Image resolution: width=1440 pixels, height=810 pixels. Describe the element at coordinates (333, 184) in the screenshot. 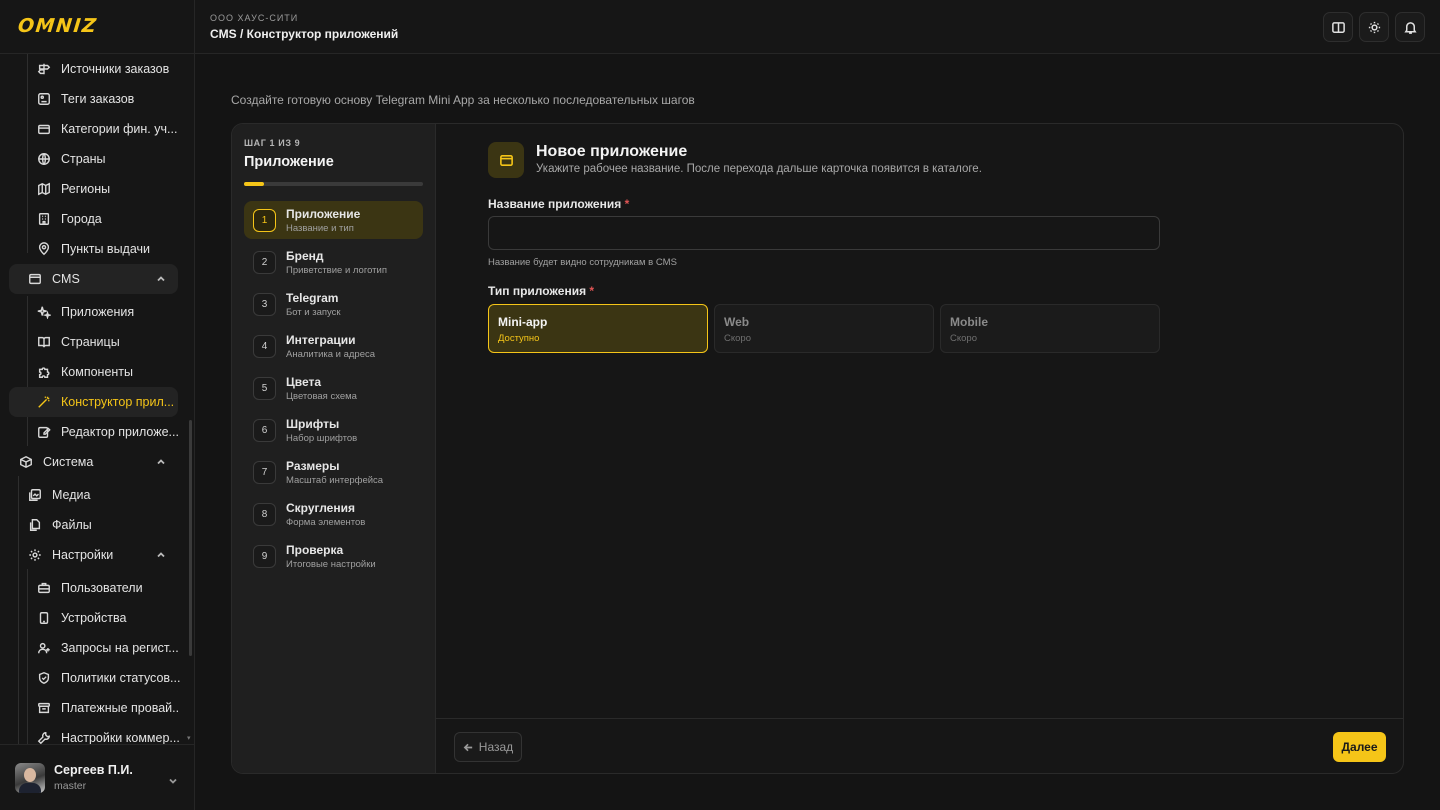

I see `wizard-progress` at that location.